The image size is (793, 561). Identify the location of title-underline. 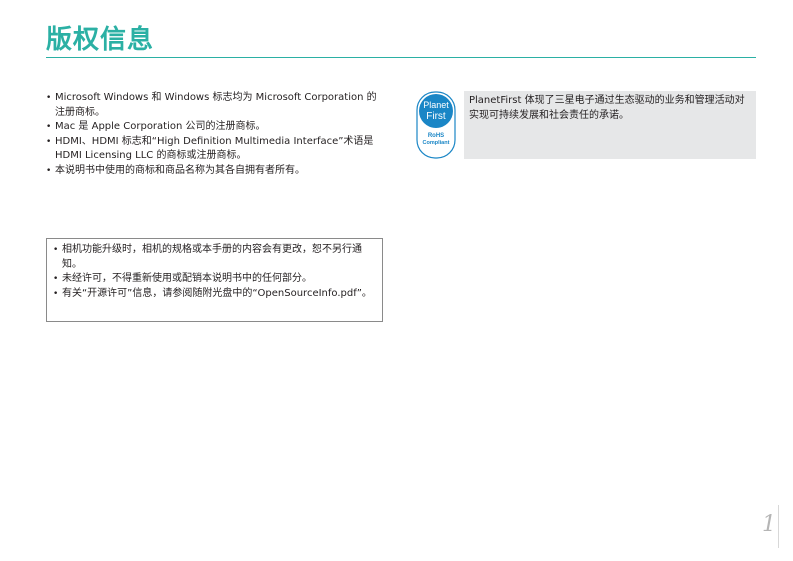
(401, 57).